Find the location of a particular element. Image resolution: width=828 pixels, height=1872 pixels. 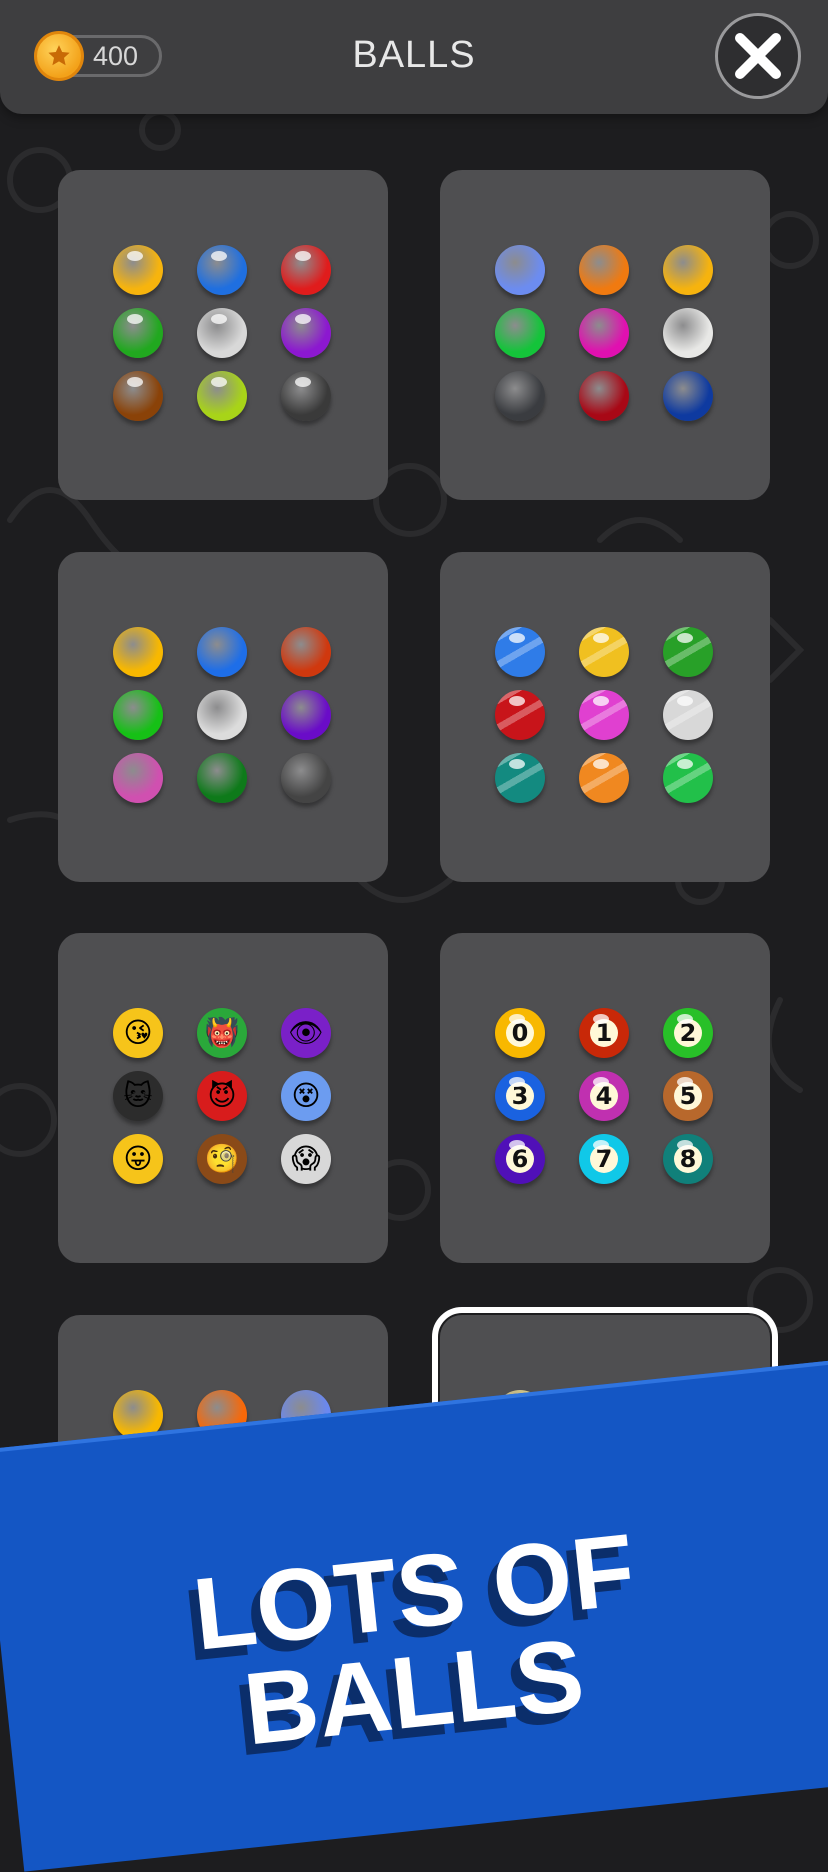

emoji-face: 😵 is located at coordinates (306, 1095).